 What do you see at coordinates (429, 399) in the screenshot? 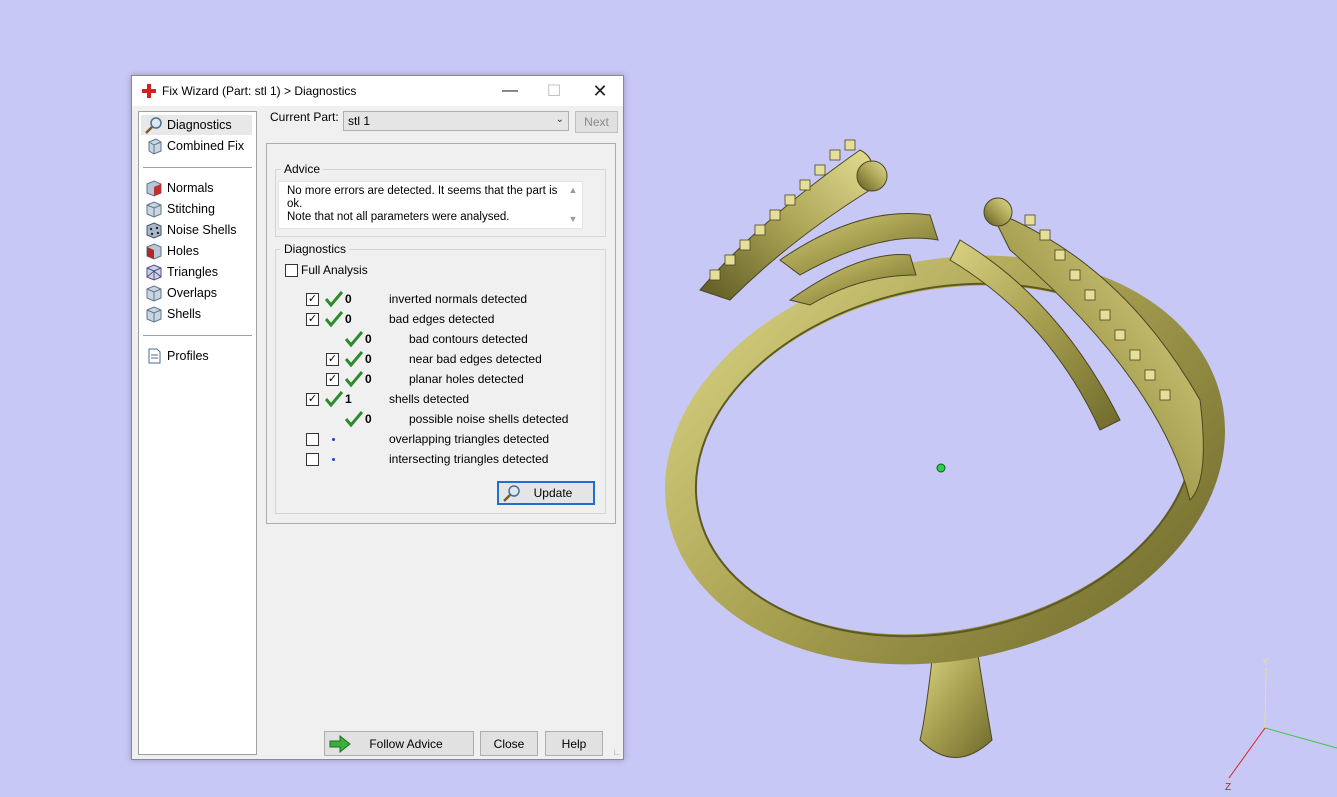
I see `shells-label: shells detected` at bounding box center [429, 399].